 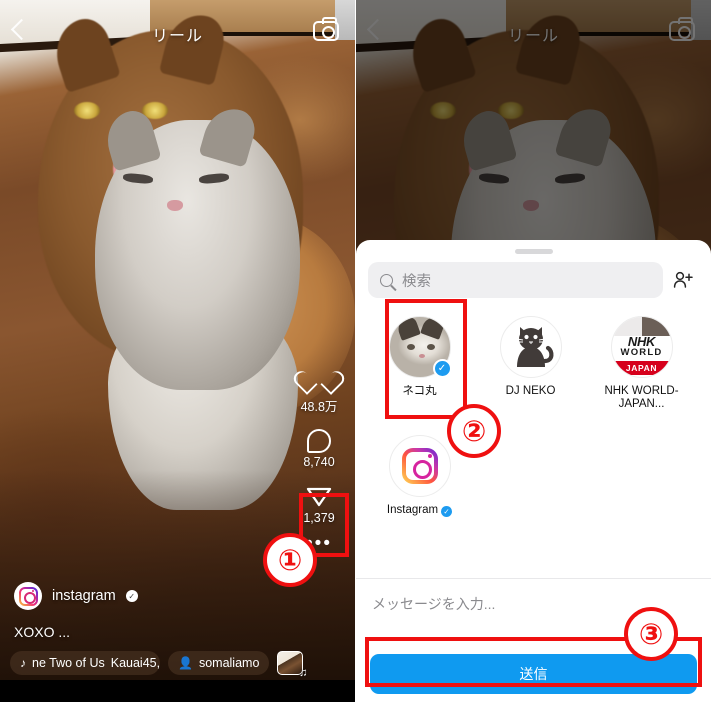 I want to click on avatar: NHK WORLD JAPAN, so click(x=641, y=347).